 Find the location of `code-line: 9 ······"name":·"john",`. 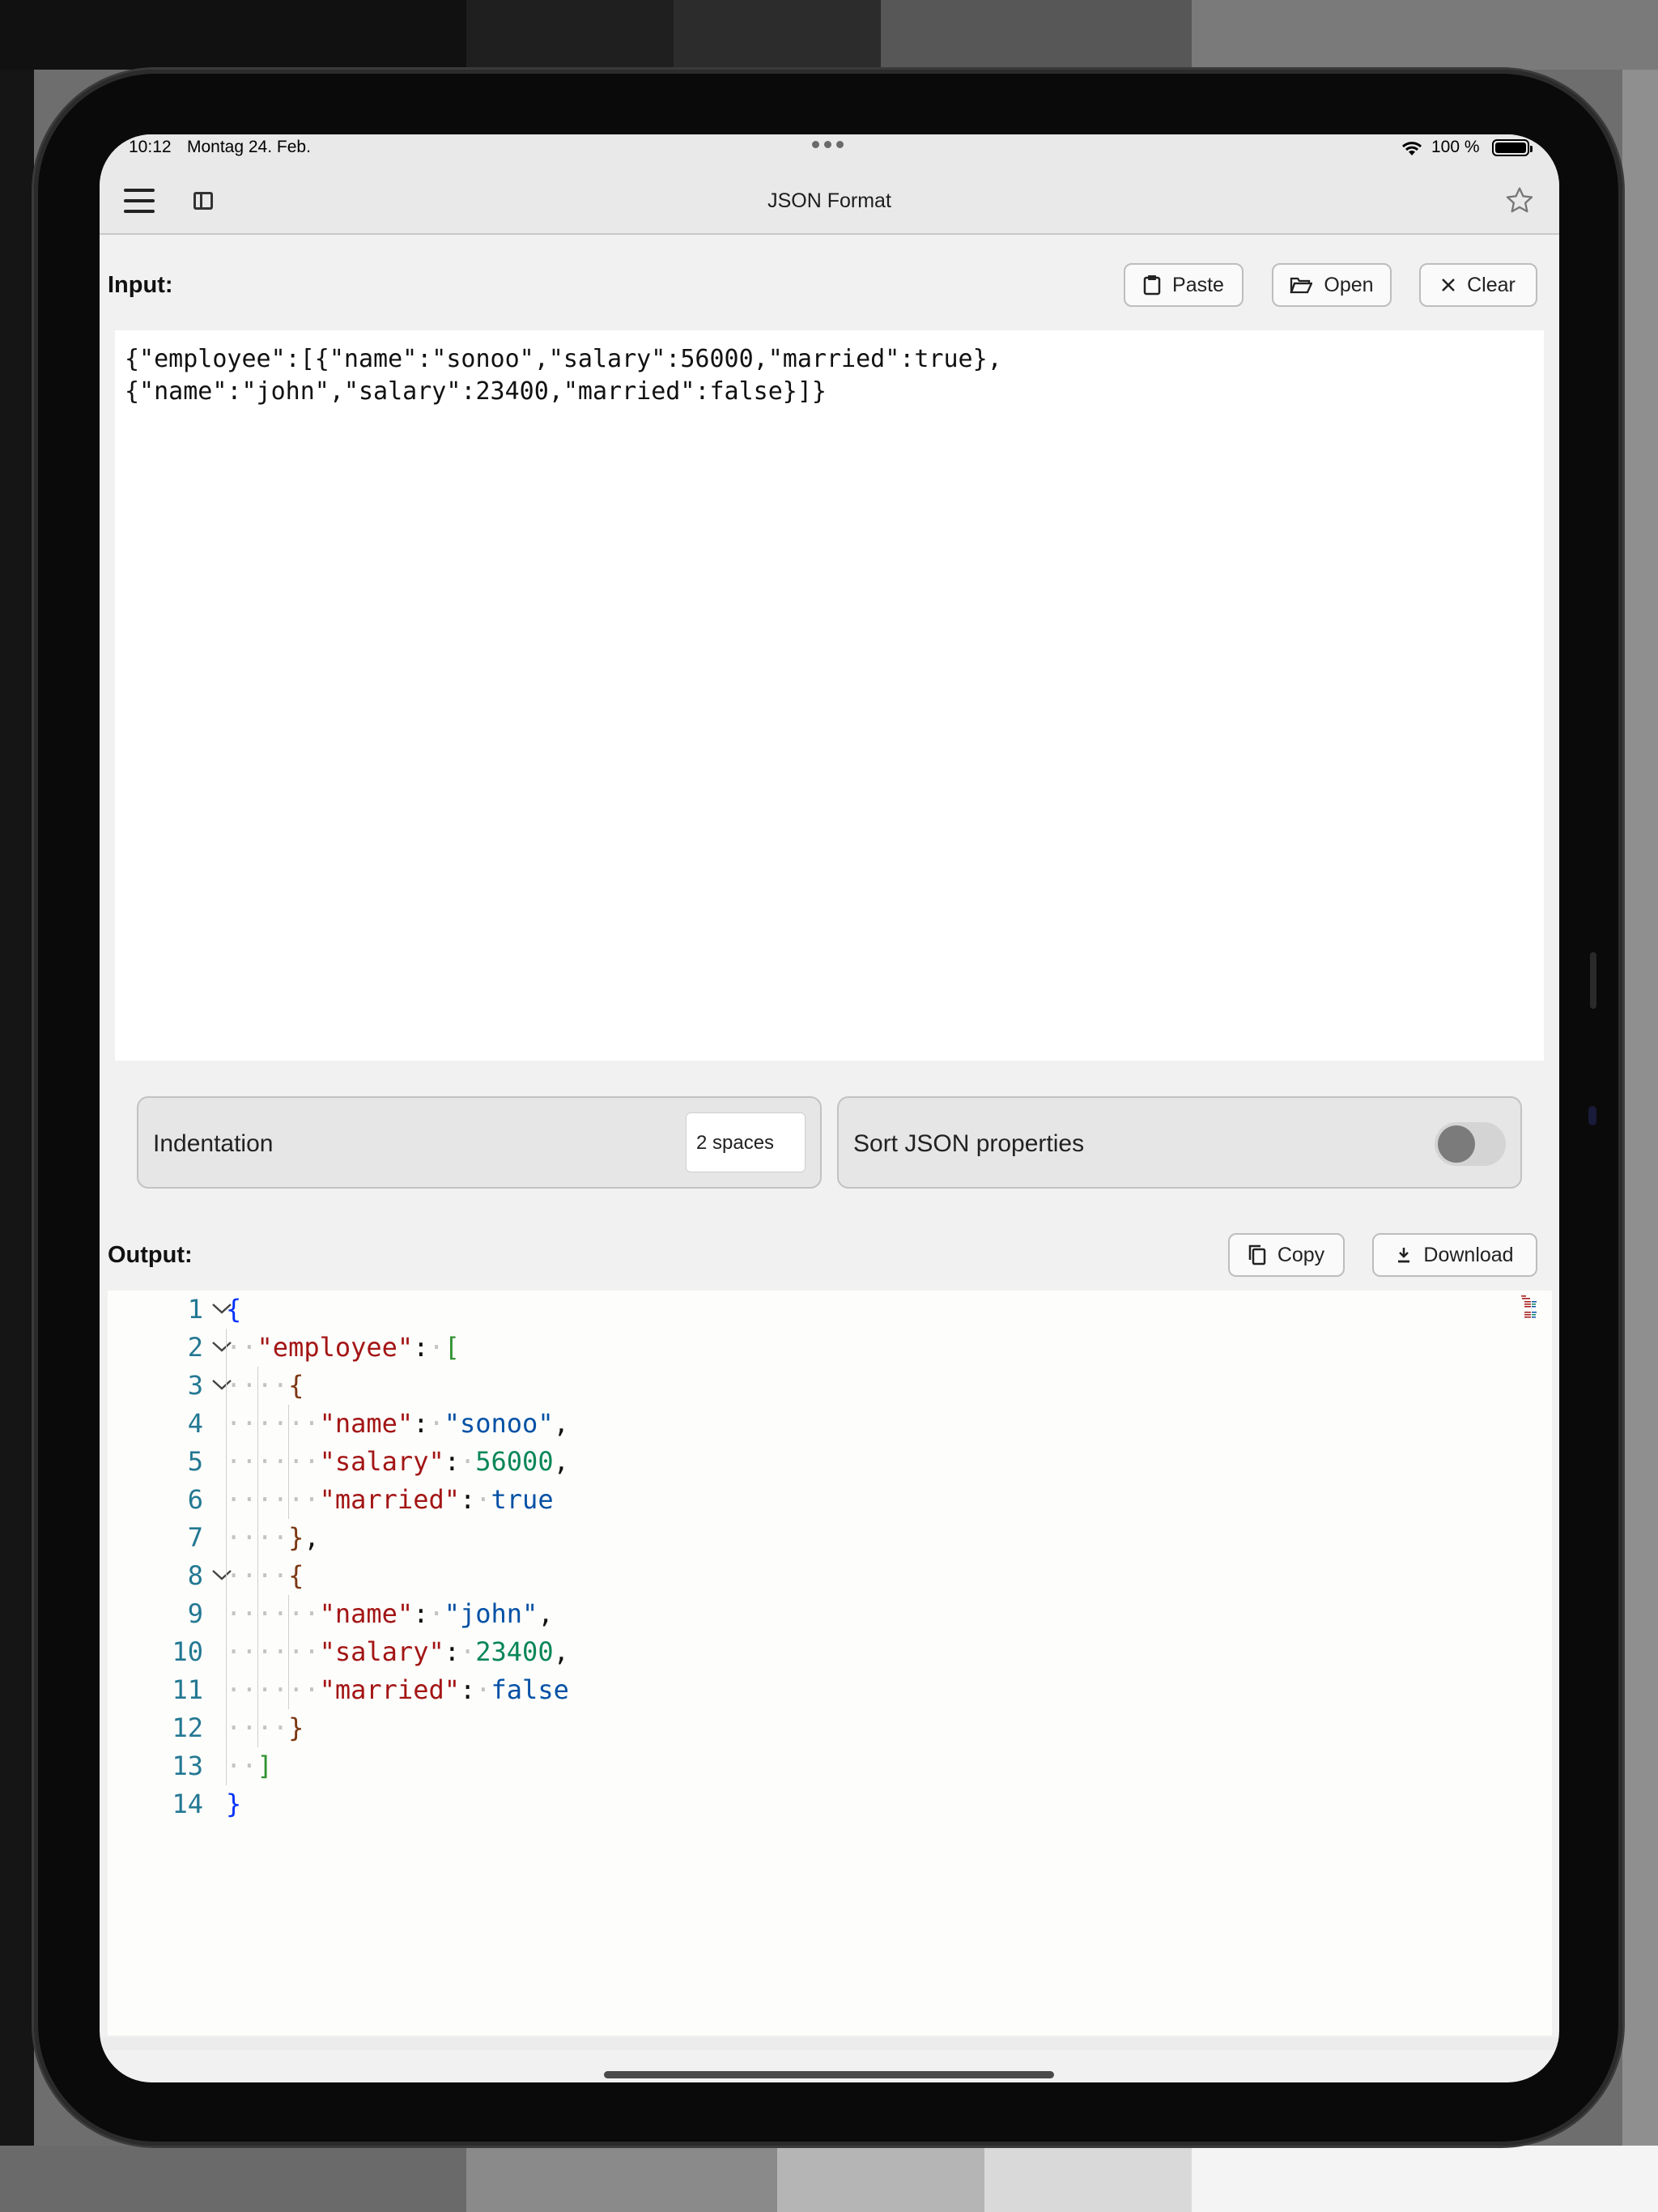

code-line: 9 ······"name":·"john", is located at coordinates (830, 1614).